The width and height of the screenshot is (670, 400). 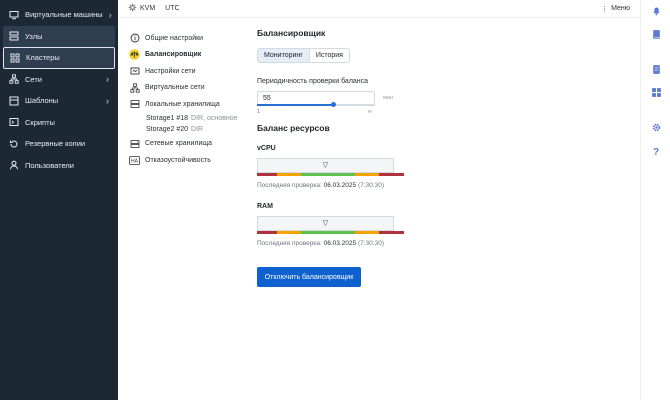 I want to click on settings-item-label: Отказоустойчивость, so click(x=178, y=160).